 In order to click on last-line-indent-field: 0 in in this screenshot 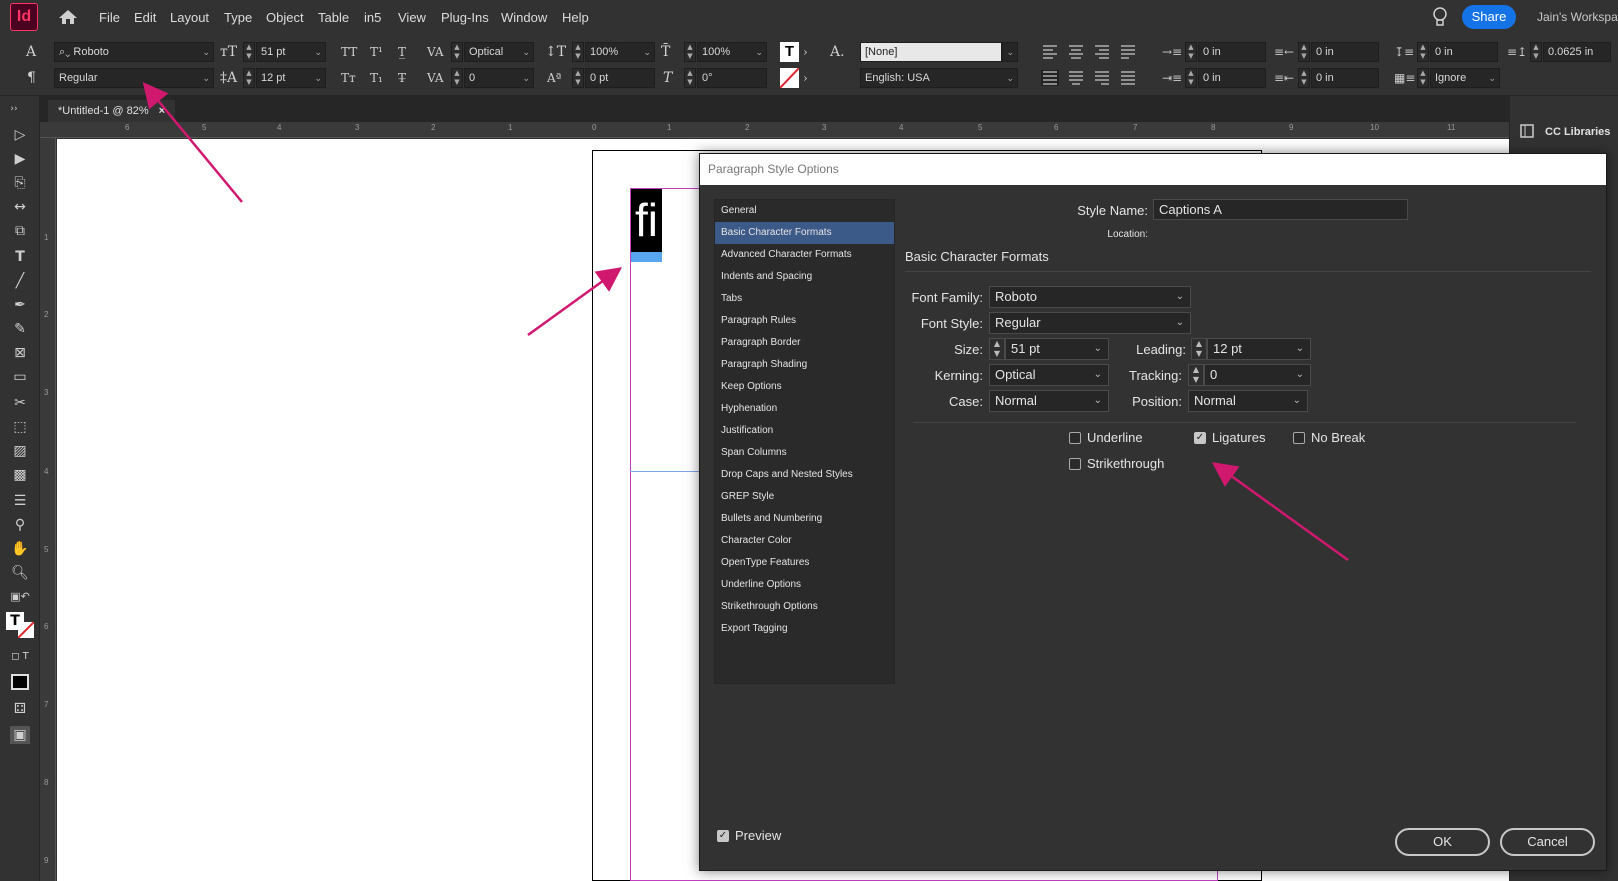, I will do `click(1345, 78)`.